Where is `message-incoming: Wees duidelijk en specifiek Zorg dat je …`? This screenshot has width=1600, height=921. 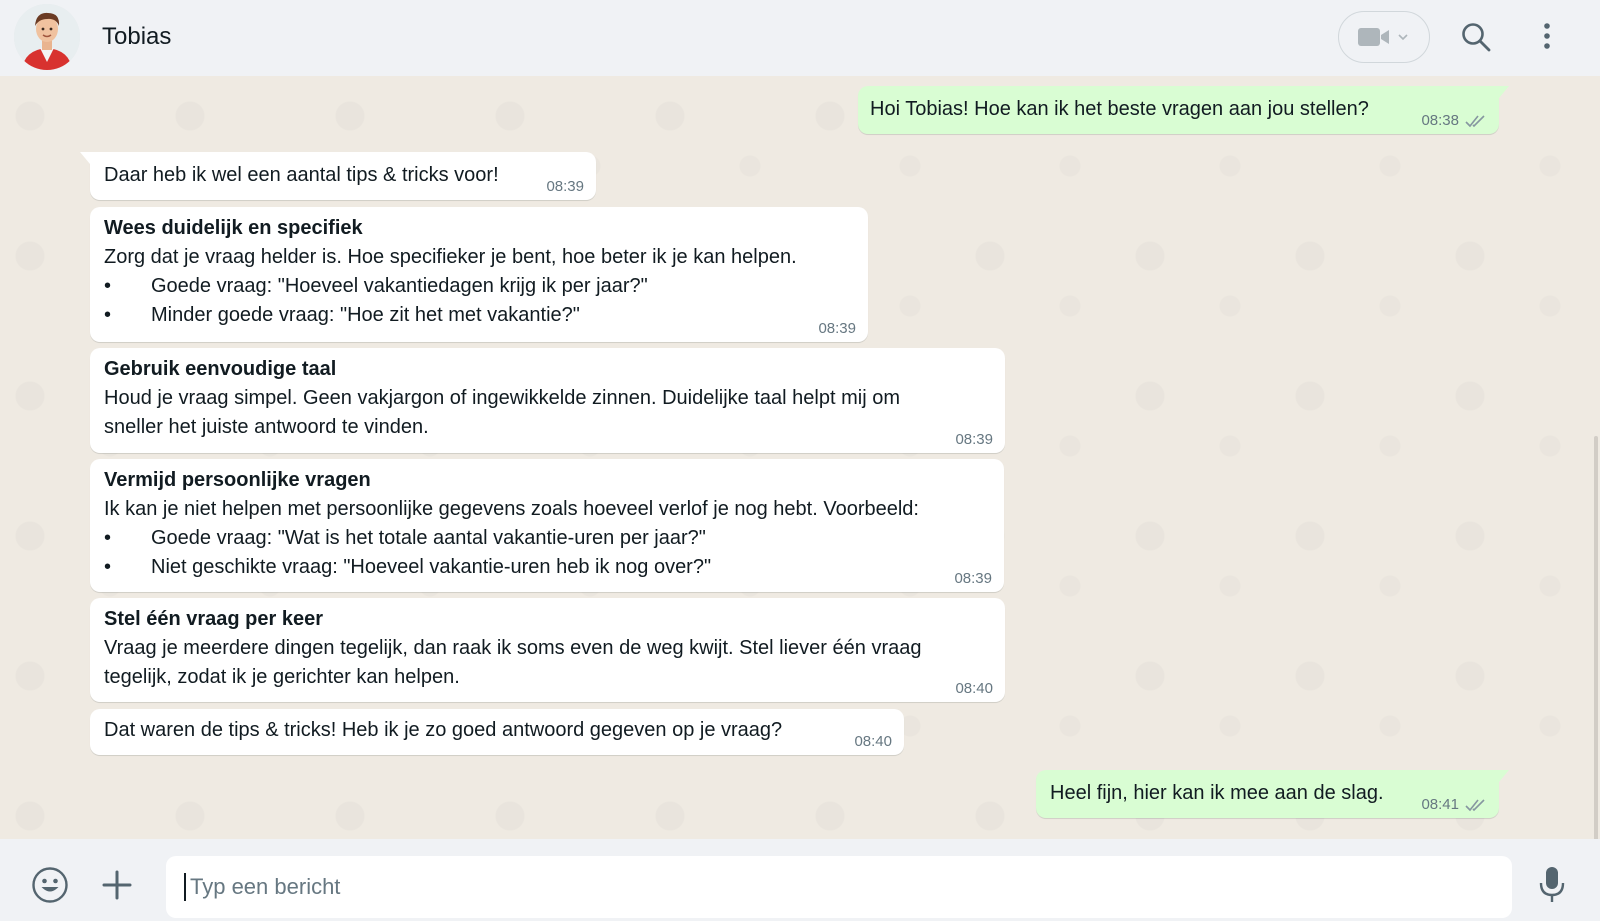
message-incoming: Wees duidelijk en specifiek Zorg dat je … is located at coordinates (479, 274).